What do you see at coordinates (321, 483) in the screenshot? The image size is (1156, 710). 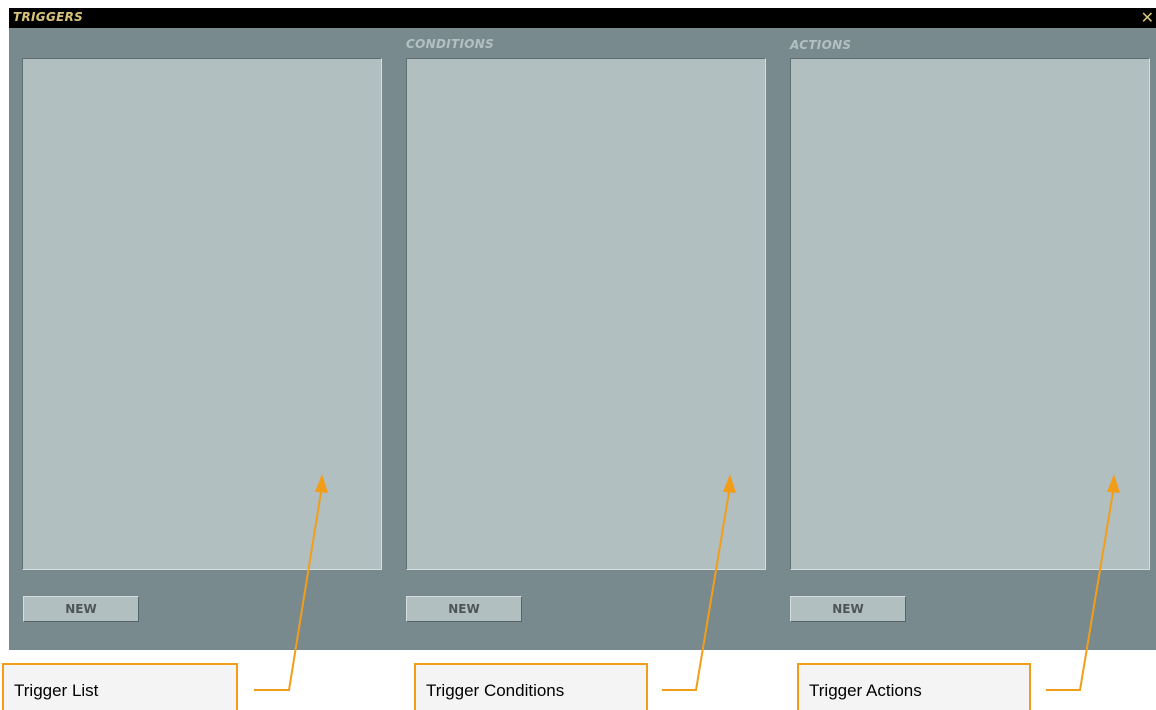 I see `arrowhead-trigger-list` at bounding box center [321, 483].